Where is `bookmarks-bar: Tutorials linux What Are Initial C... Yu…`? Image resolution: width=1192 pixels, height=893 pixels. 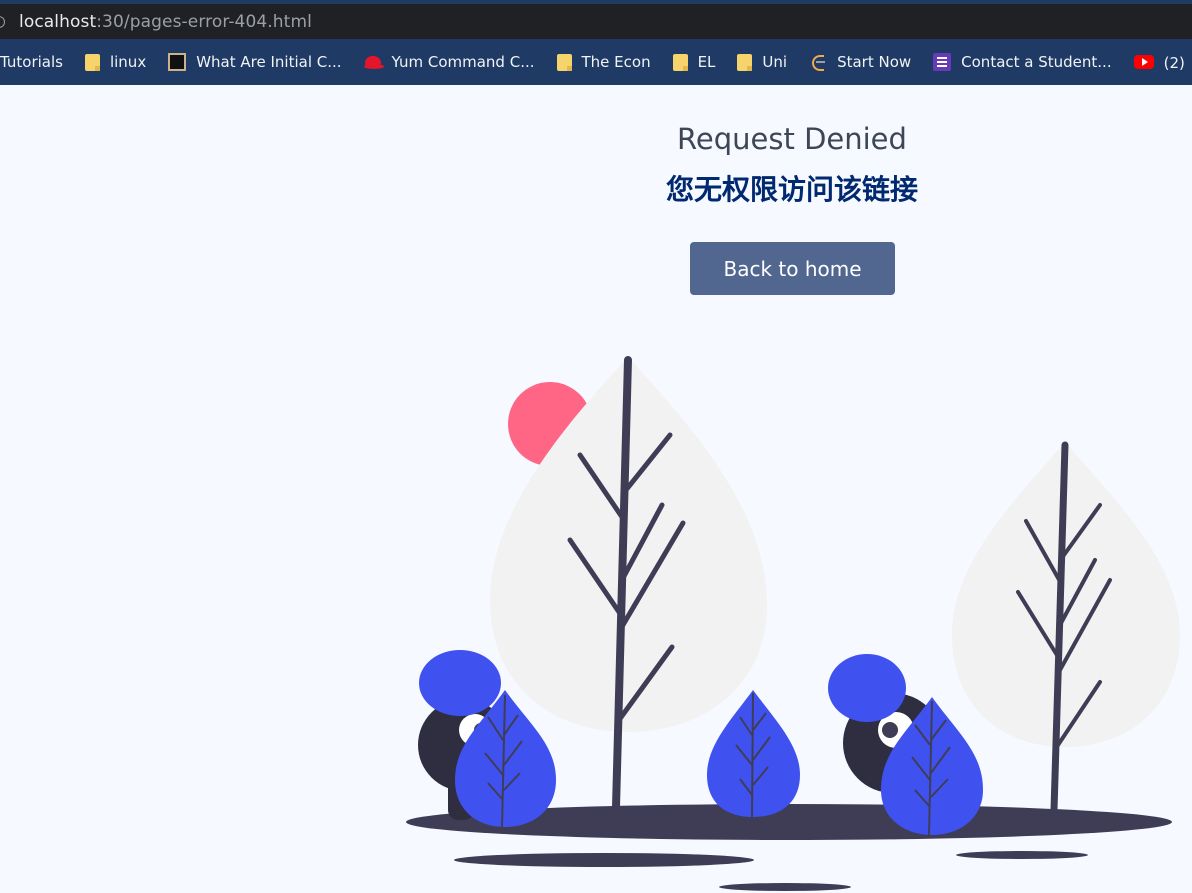 bookmarks-bar: Tutorials linux What Are Initial C... Yu… is located at coordinates (596, 62).